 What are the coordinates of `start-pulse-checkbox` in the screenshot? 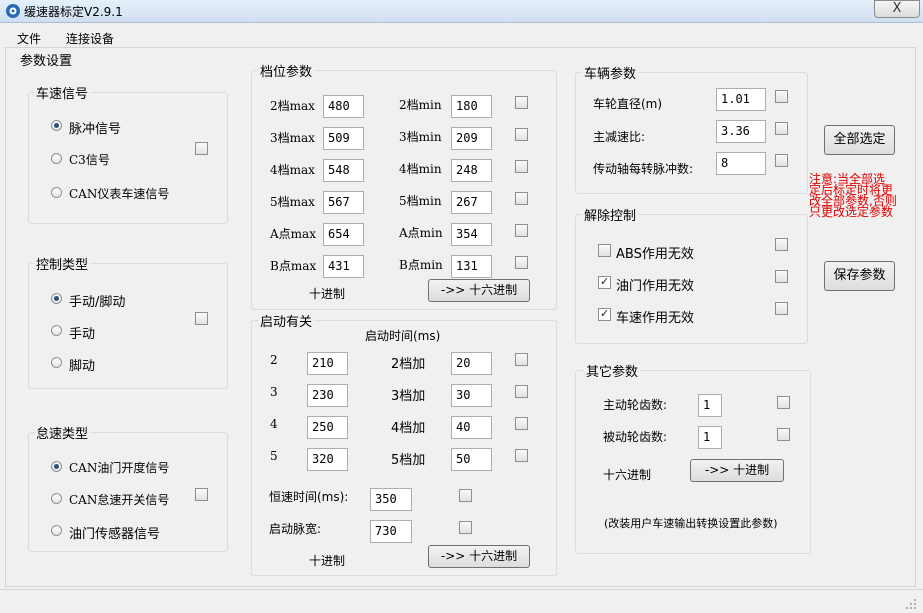 It's located at (465, 527).